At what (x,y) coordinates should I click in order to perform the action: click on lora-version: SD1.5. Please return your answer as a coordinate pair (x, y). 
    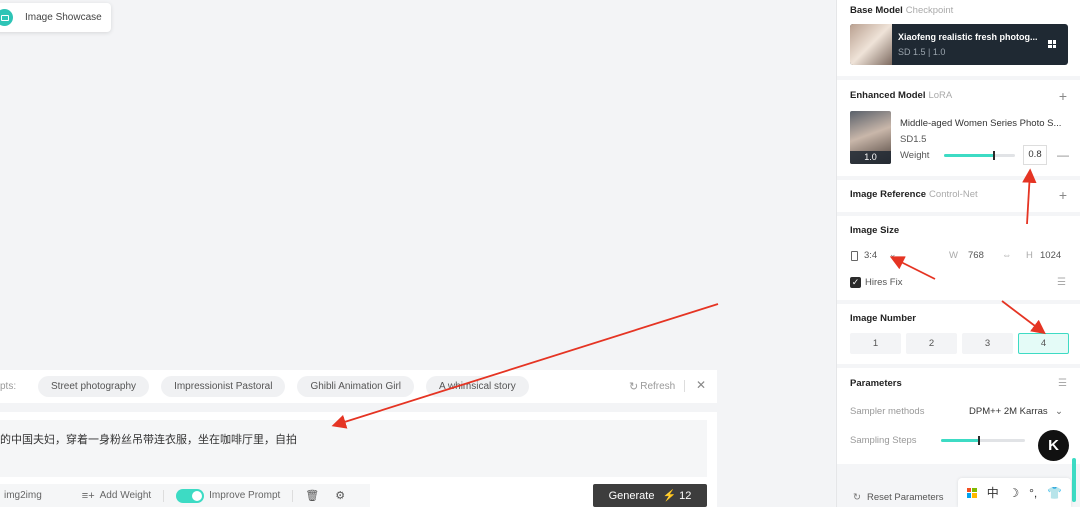
    Looking at the image, I should click on (913, 139).